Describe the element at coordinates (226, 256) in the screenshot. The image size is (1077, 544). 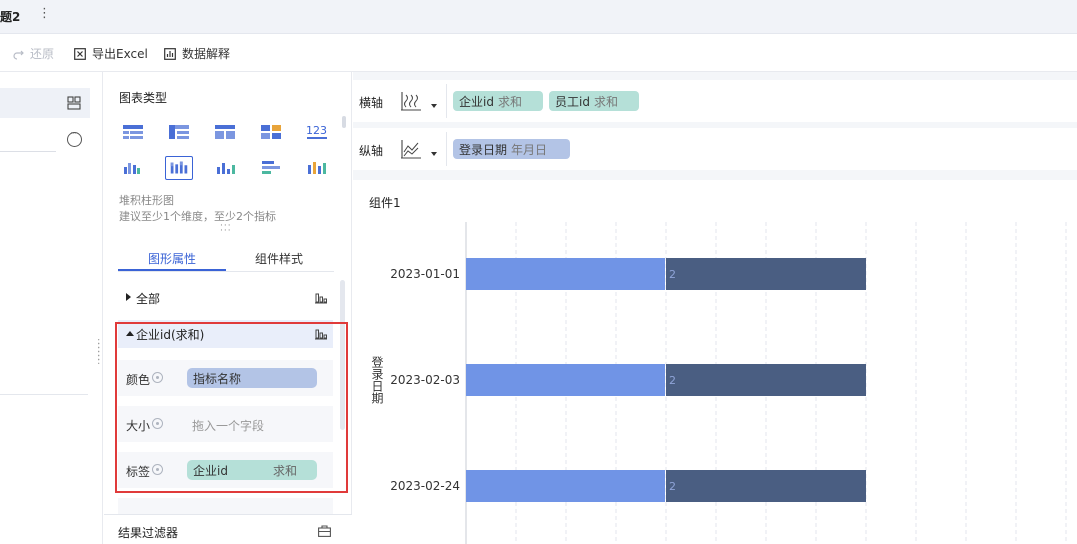
I see `property-tabs: 图形属性 组件样式` at that location.